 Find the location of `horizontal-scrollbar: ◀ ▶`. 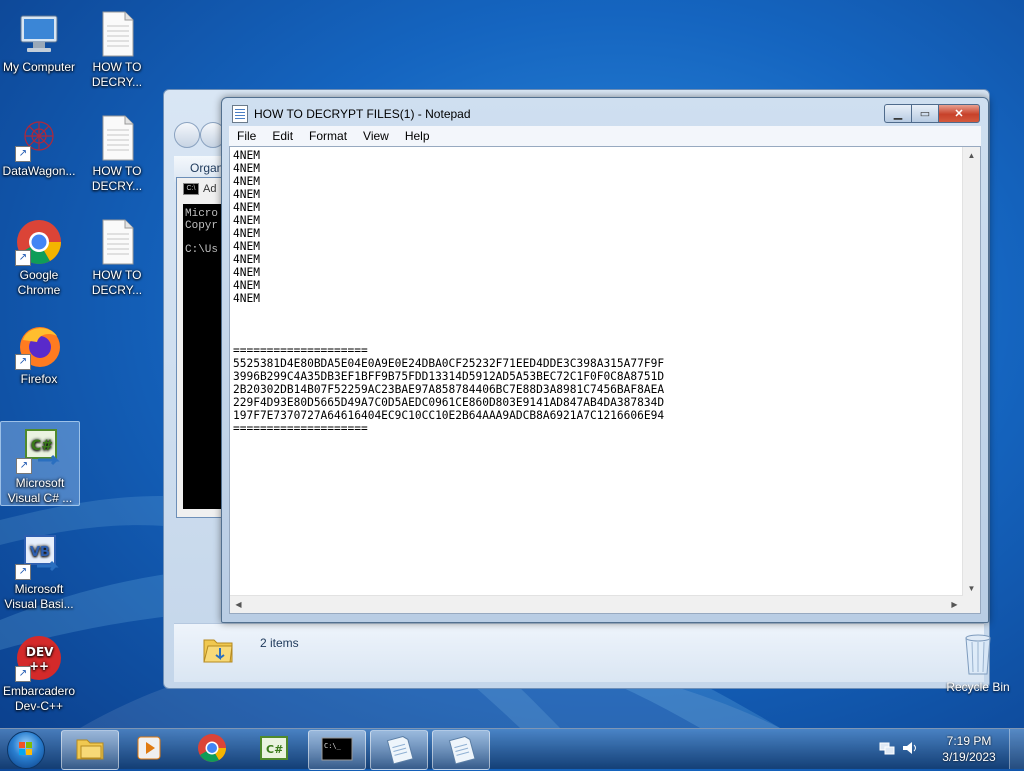

horizontal-scrollbar: ◀ ▶ is located at coordinates (596, 604).